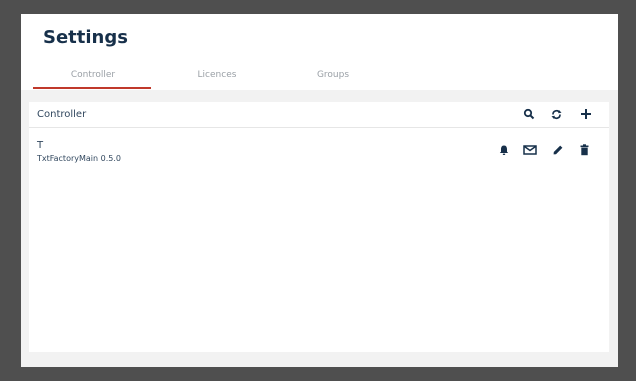 The width and height of the screenshot is (636, 381). I want to click on page-title: Settings, so click(85, 37).